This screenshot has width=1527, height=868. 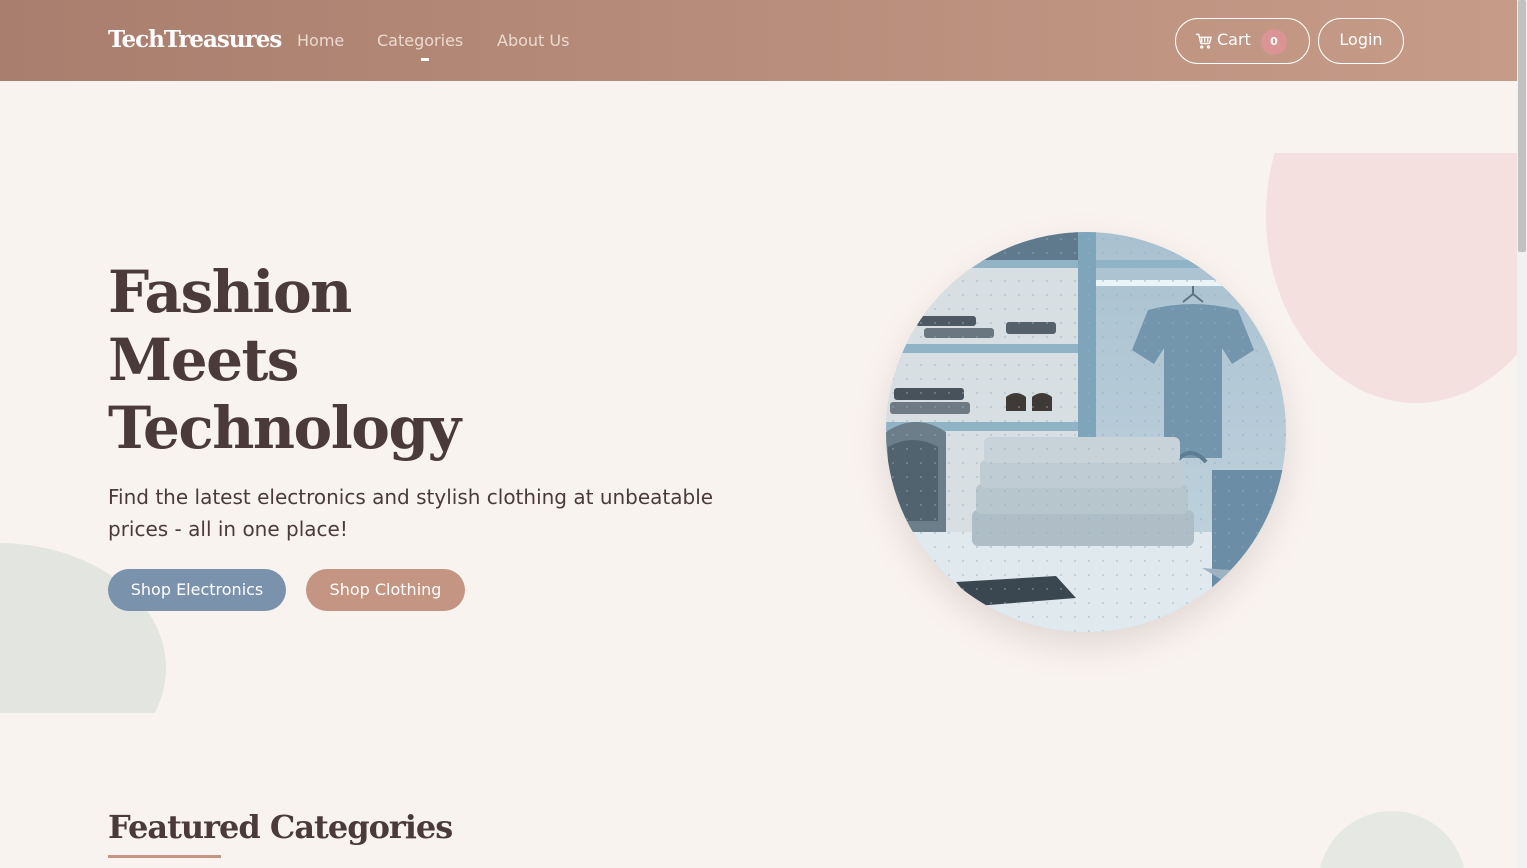 I want to click on nav-link-about-us: About Us, so click(x=533, y=40).